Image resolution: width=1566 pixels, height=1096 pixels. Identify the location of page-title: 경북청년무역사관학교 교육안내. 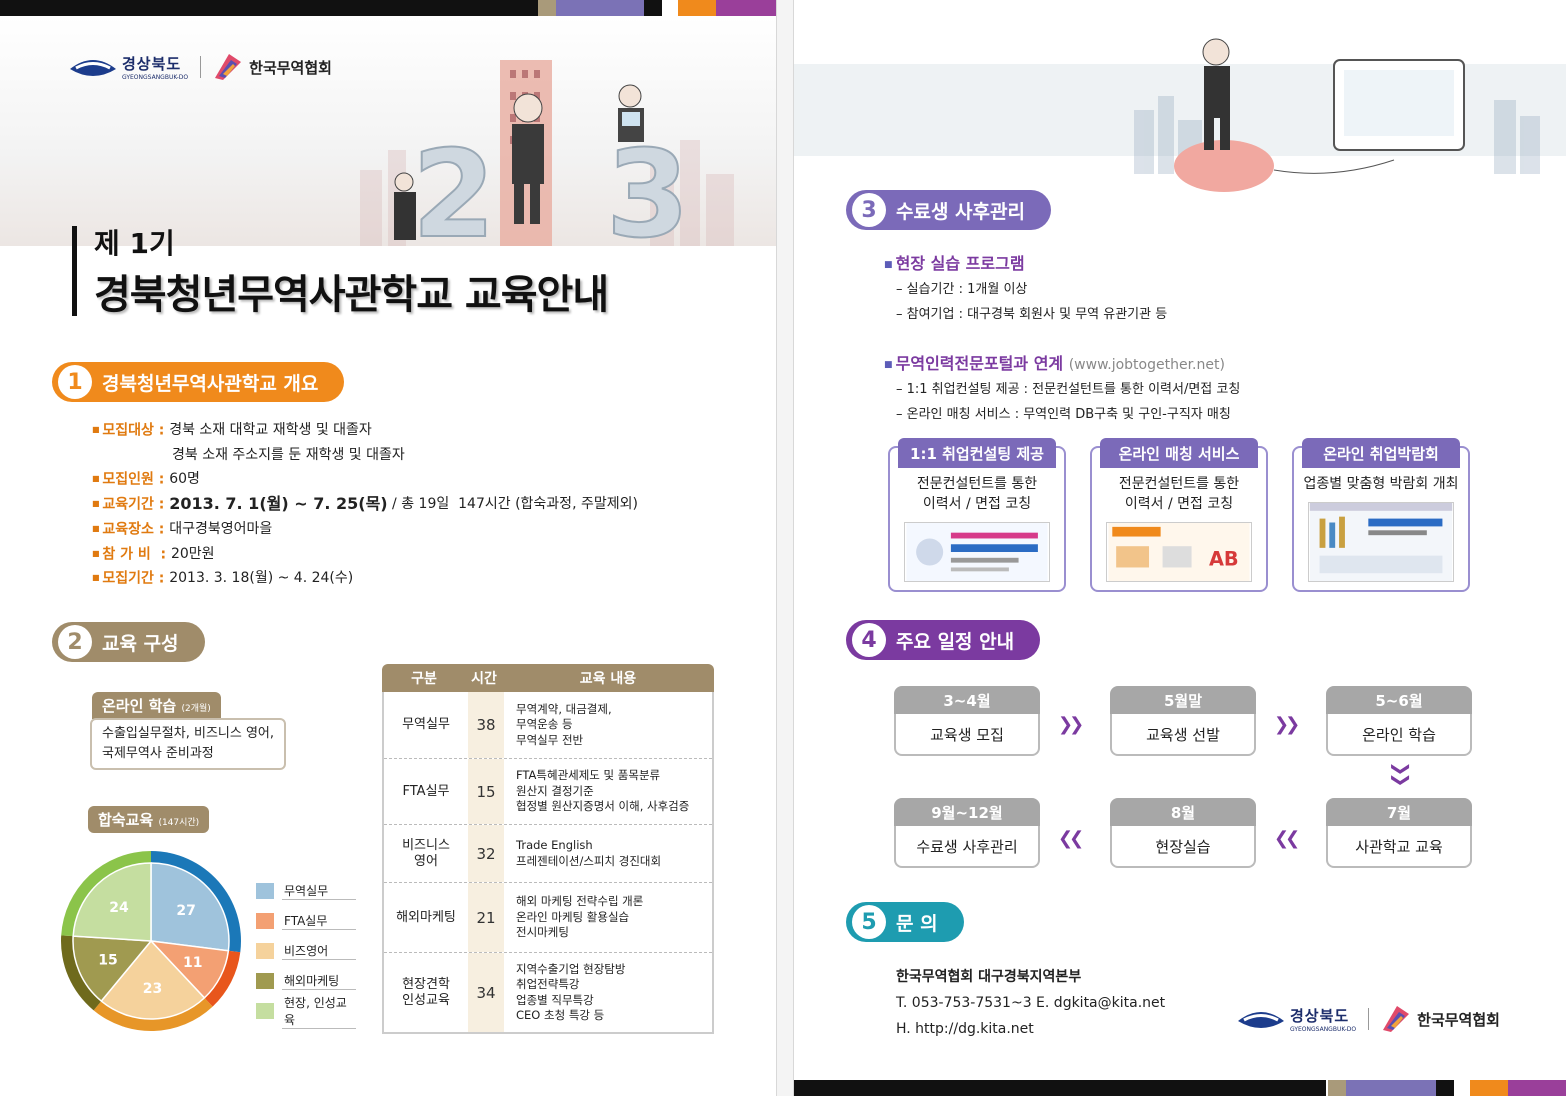
(351, 295).